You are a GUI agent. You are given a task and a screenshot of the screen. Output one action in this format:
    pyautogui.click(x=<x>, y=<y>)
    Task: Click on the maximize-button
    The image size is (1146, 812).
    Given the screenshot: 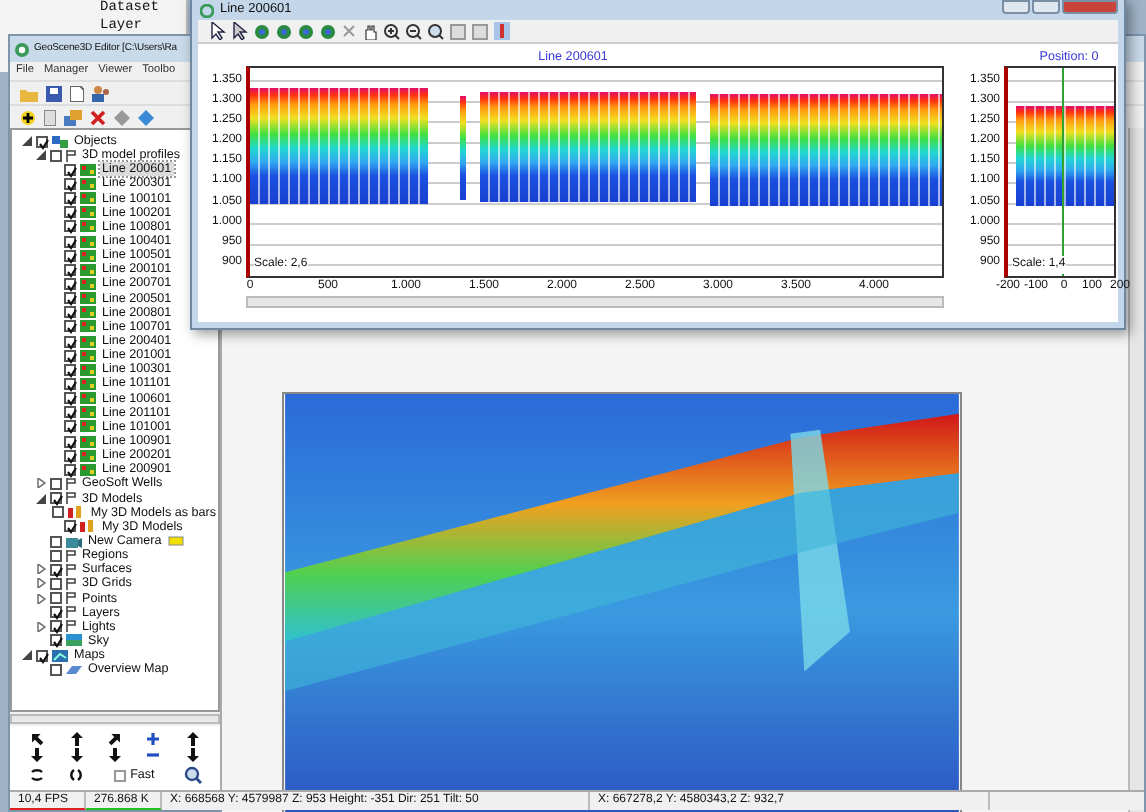 What is the action you would take?
    pyautogui.click(x=1046, y=7)
    